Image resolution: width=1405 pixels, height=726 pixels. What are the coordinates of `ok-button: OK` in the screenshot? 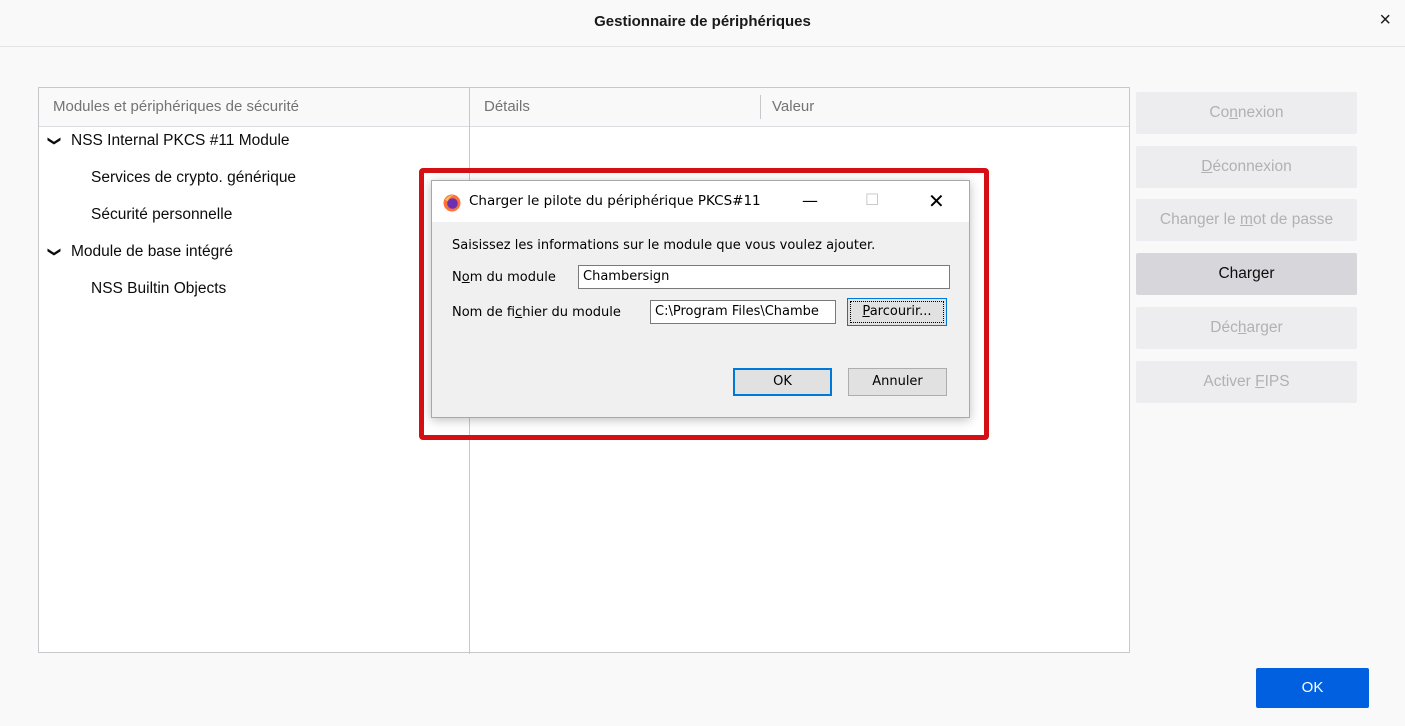 It's located at (1312, 688).